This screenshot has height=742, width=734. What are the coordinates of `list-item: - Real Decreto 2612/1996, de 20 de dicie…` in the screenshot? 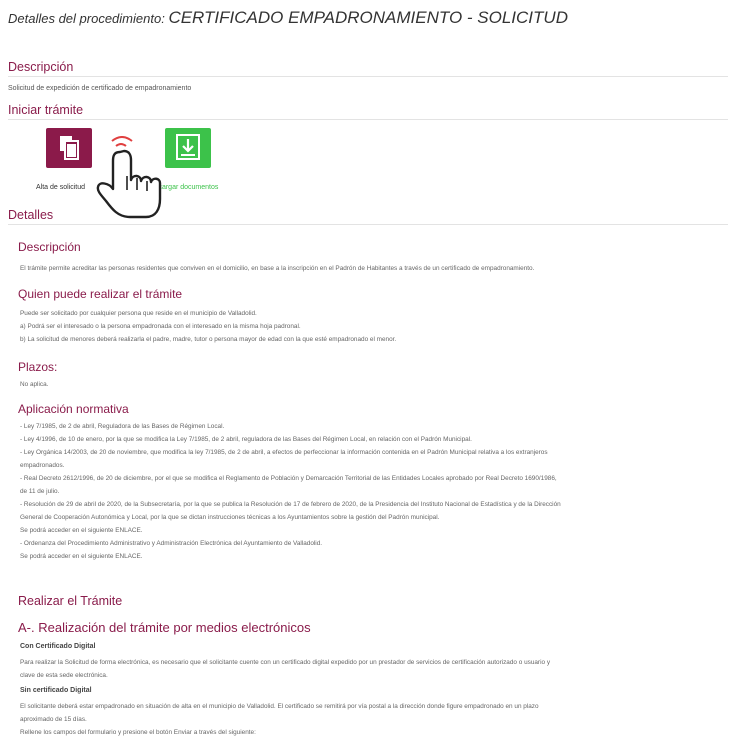 It's located at (288, 478).